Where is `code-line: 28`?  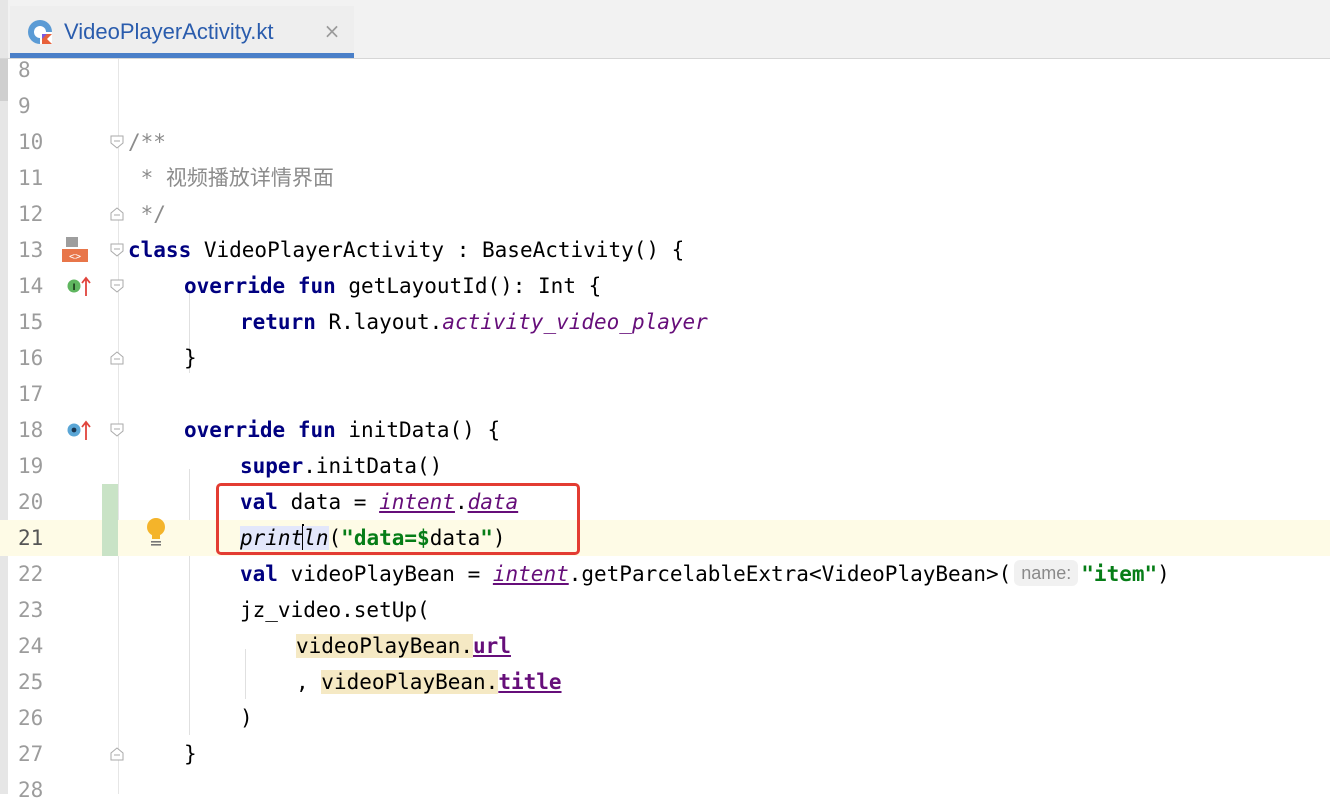
code-line: 28 is located at coordinates (665, 790).